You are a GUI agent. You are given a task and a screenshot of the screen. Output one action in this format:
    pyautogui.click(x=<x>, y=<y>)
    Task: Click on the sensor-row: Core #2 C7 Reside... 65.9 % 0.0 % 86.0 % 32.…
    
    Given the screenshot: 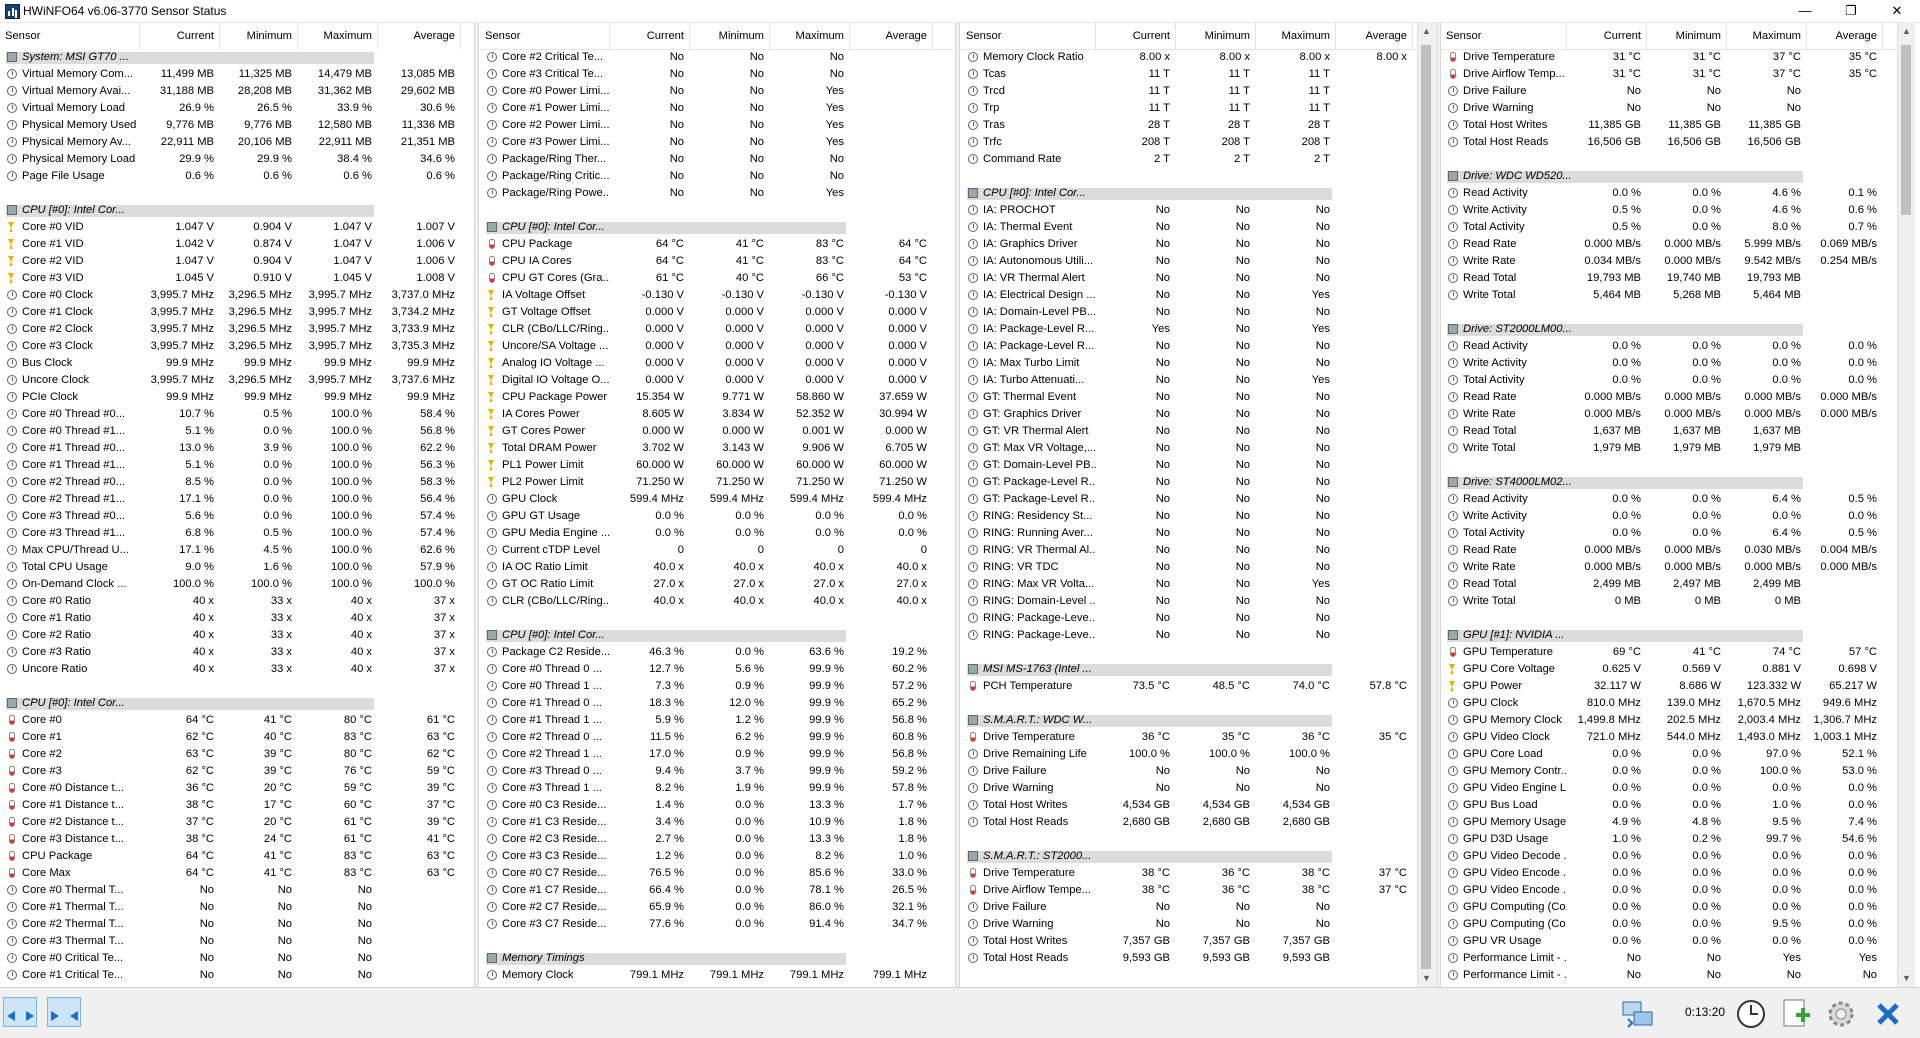 What is the action you would take?
    pyautogui.click(x=717, y=907)
    